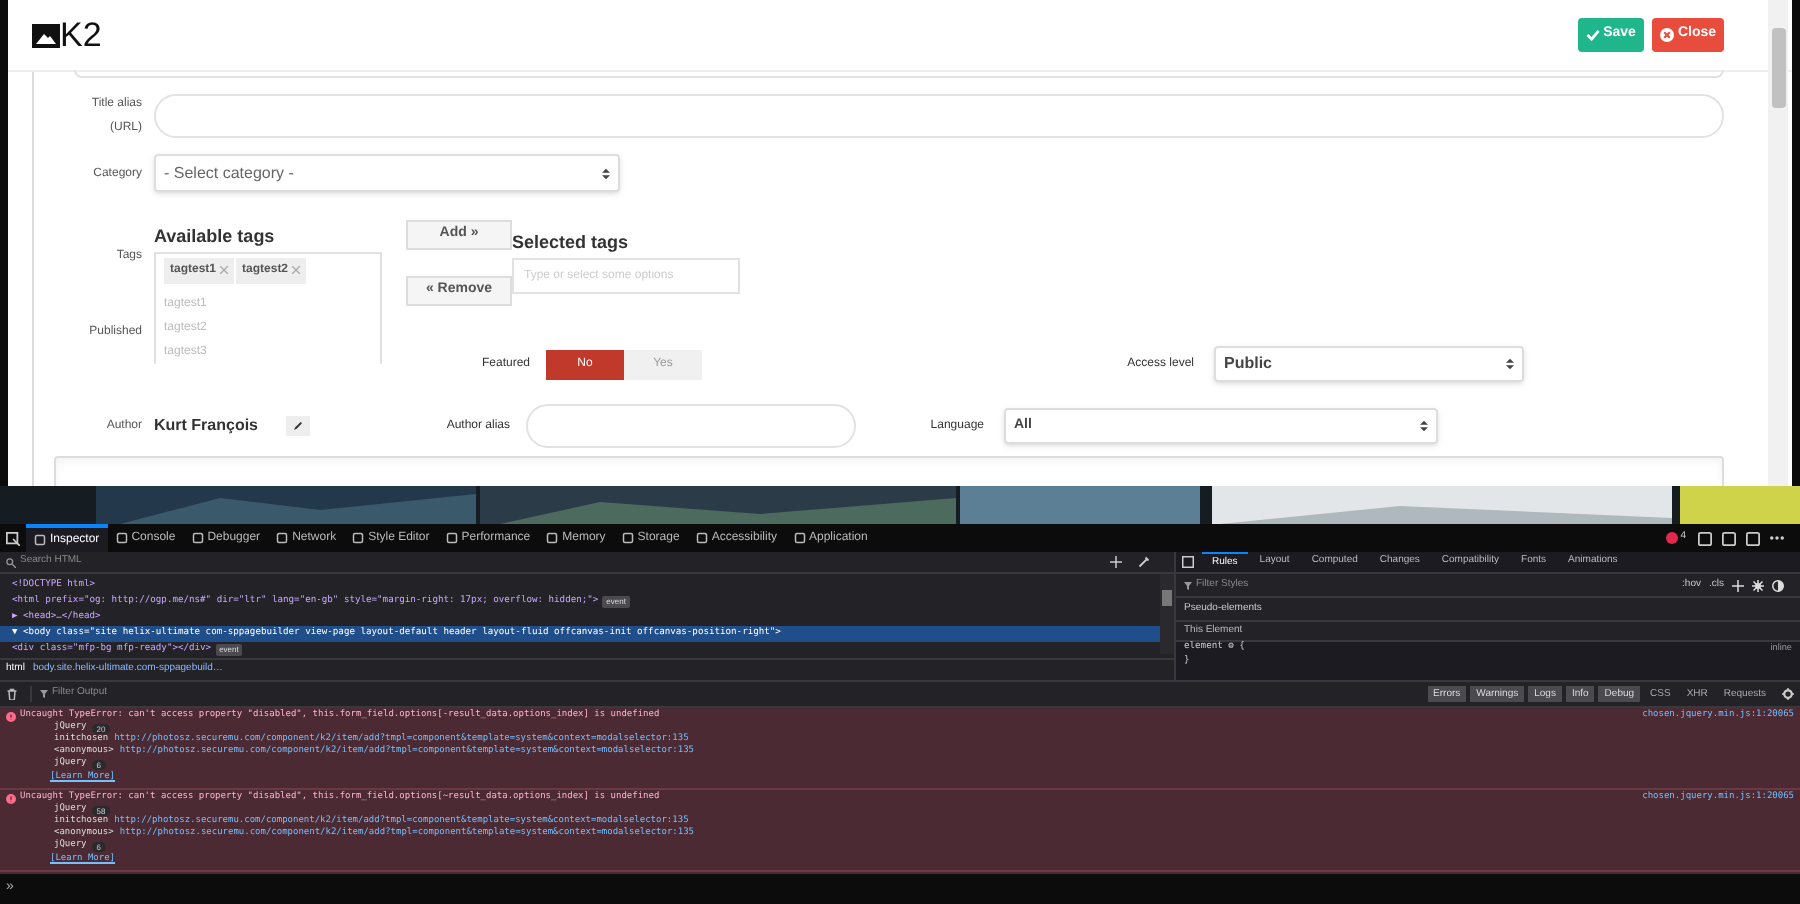  What do you see at coordinates (1666, 35) in the screenshot?
I see `close-icon` at bounding box center [1666, 35].